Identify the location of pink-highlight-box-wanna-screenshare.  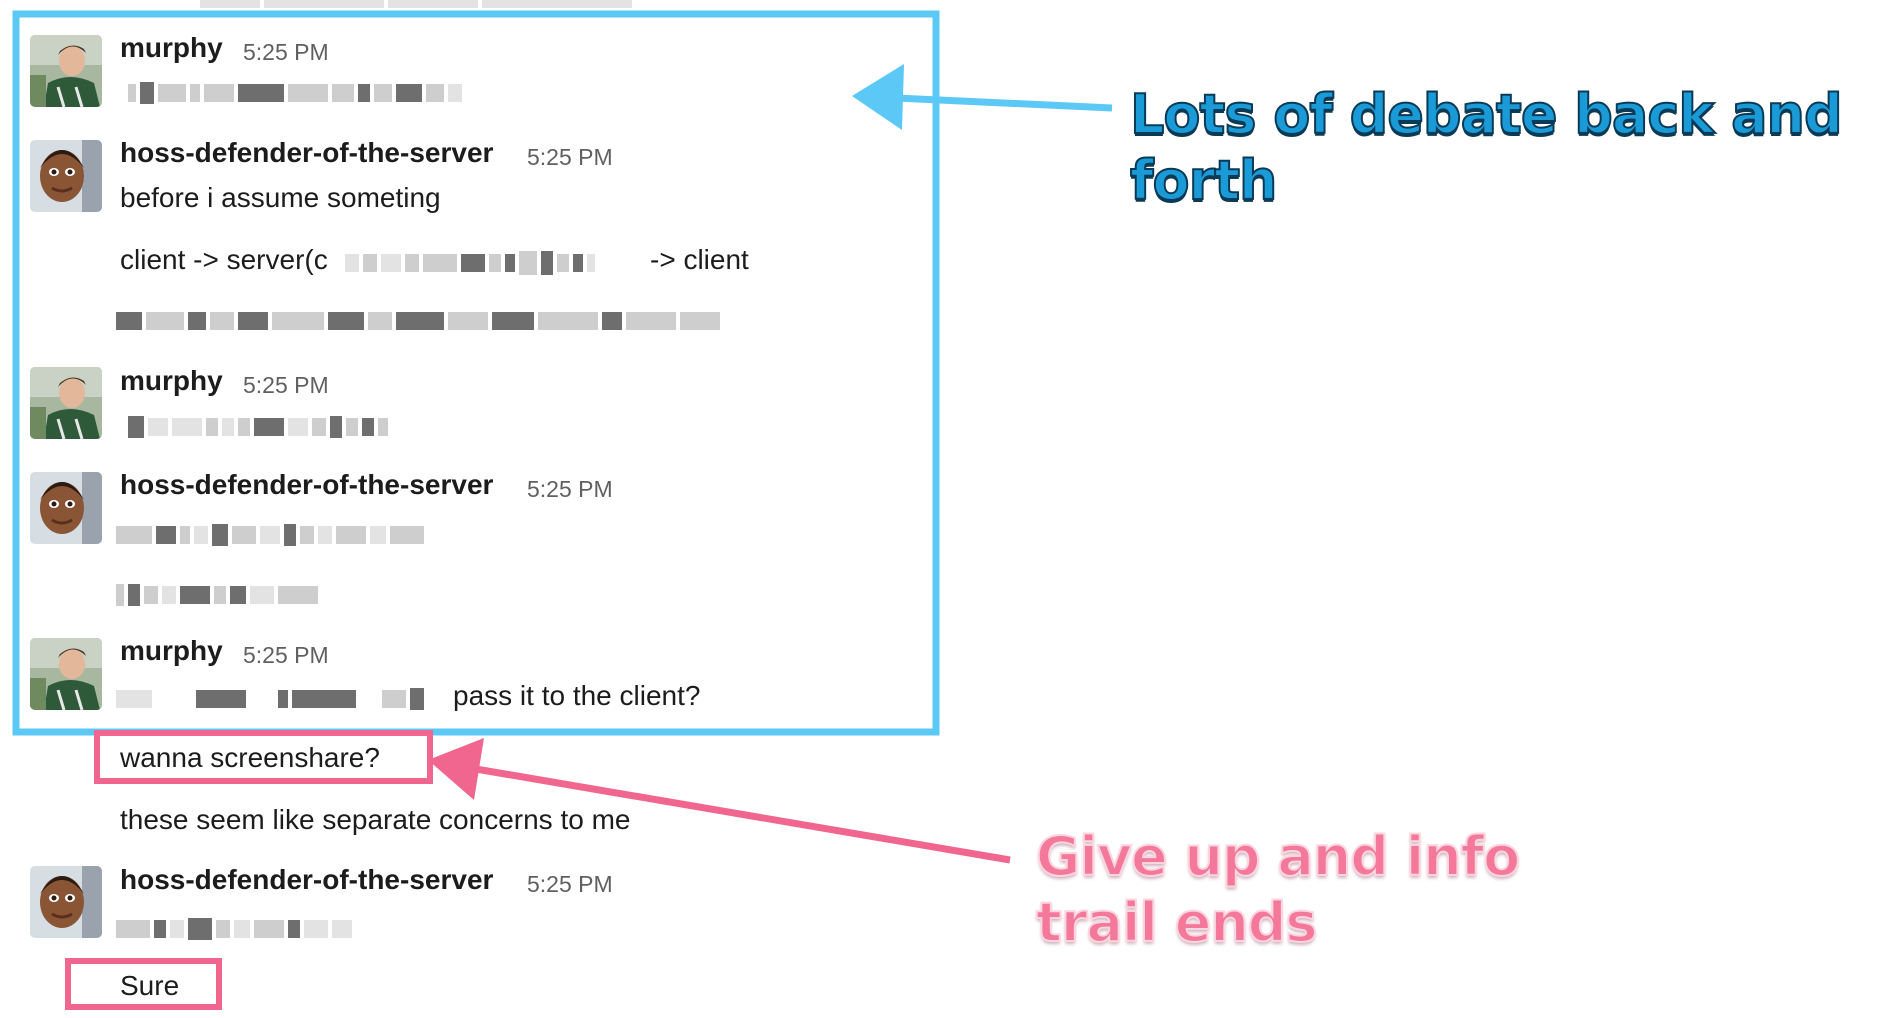
(263, 757).